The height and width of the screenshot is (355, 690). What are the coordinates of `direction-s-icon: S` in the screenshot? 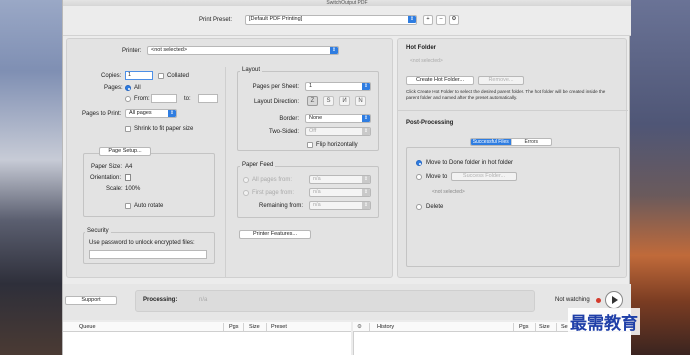 It's located at (328, 101).